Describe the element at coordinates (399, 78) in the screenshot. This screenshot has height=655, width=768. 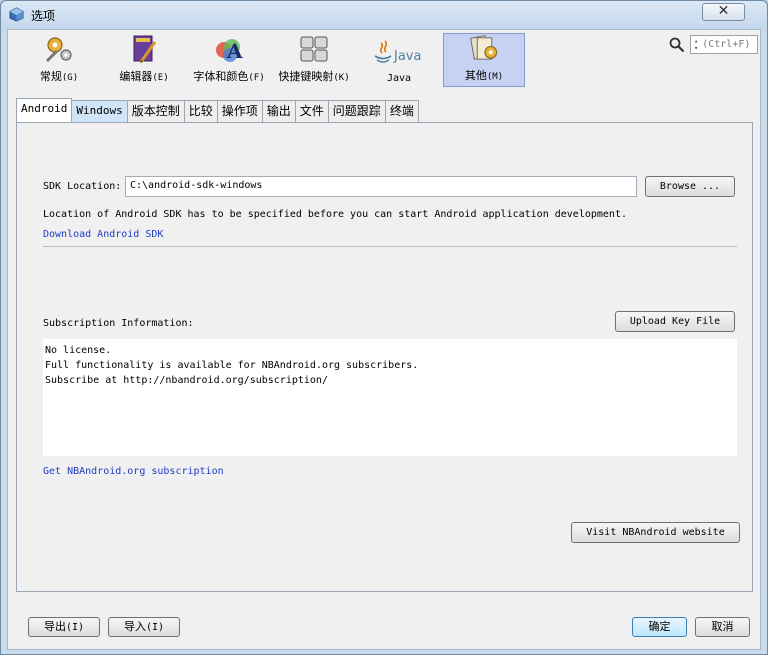
I see `category-java-label: Java` at that location.